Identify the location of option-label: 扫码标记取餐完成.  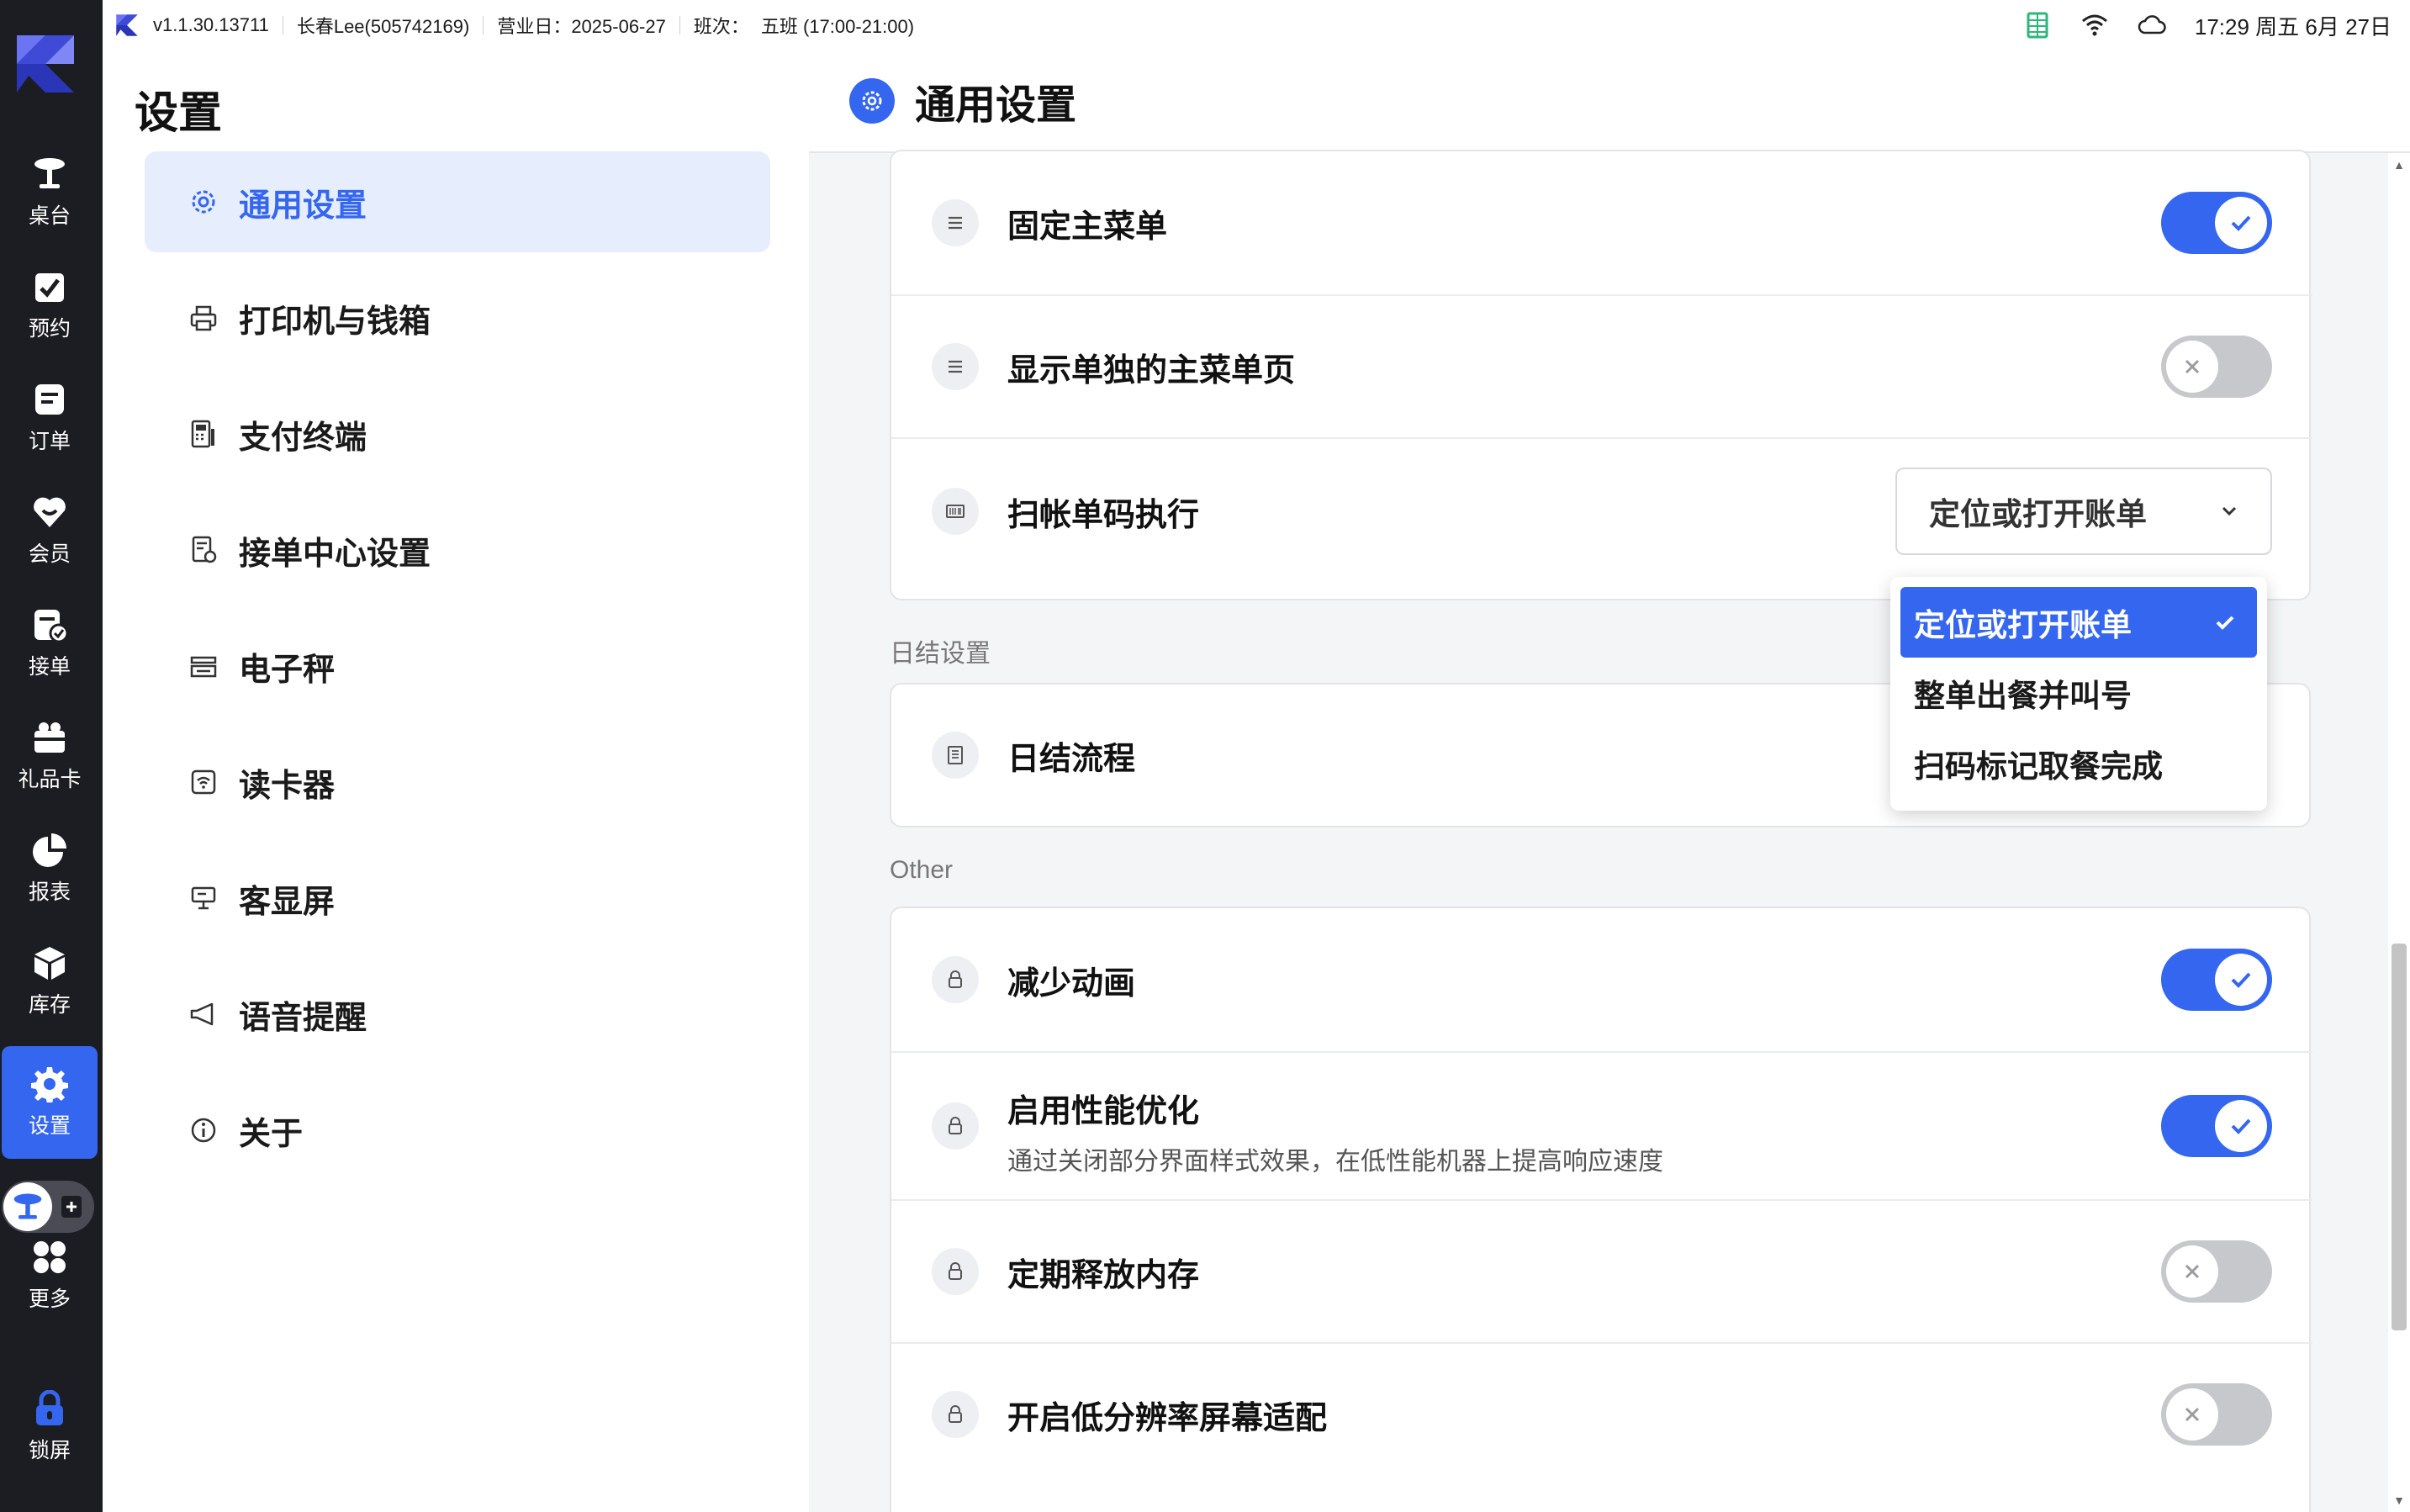
(2038, 766).